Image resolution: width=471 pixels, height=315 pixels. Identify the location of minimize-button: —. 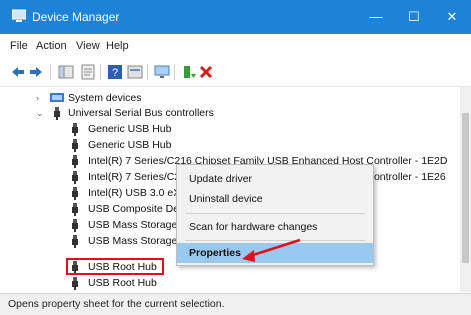
(376, 17).